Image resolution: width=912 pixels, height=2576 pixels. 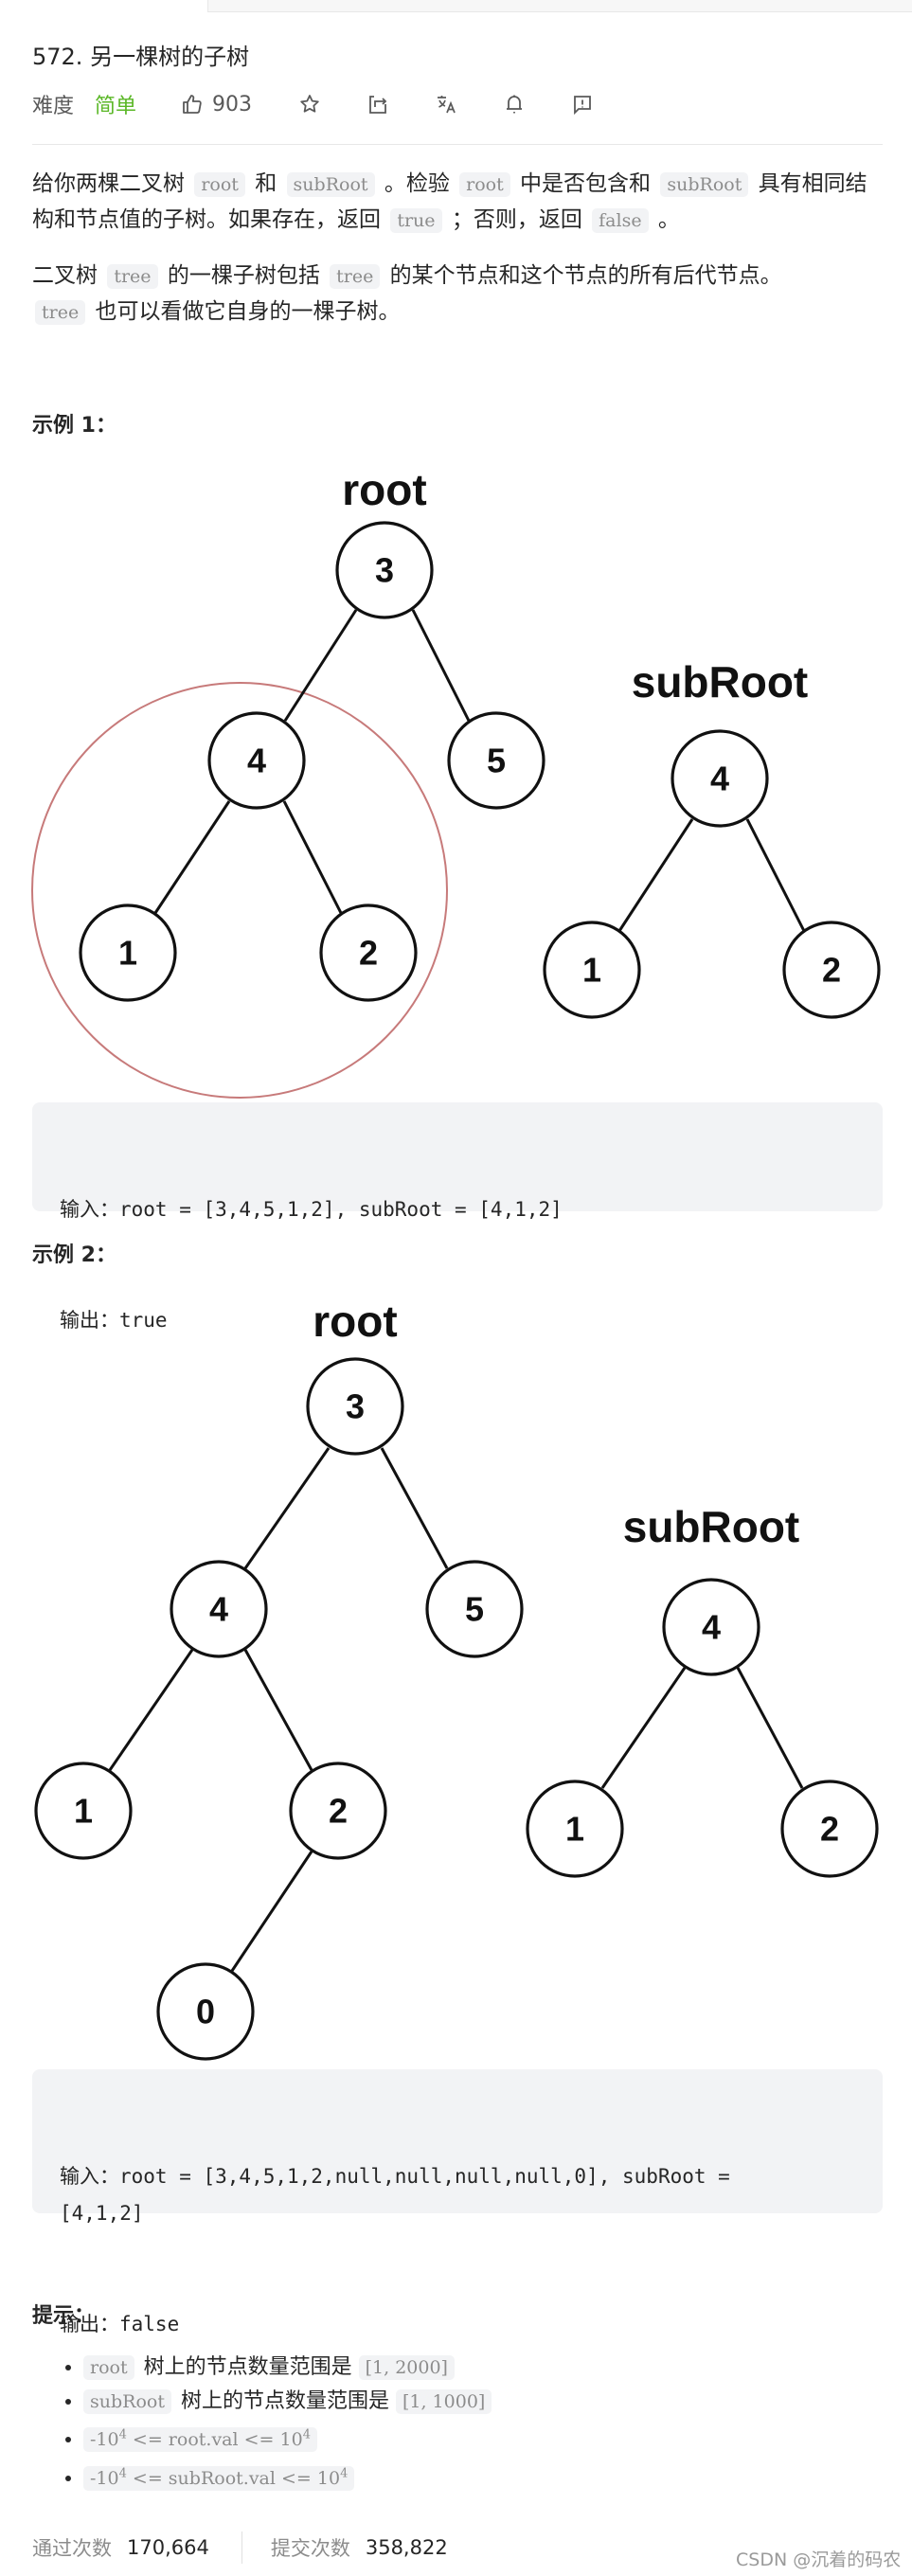 I want to click on example-2-title: 示例 2：, so click(x=74, y=1255).